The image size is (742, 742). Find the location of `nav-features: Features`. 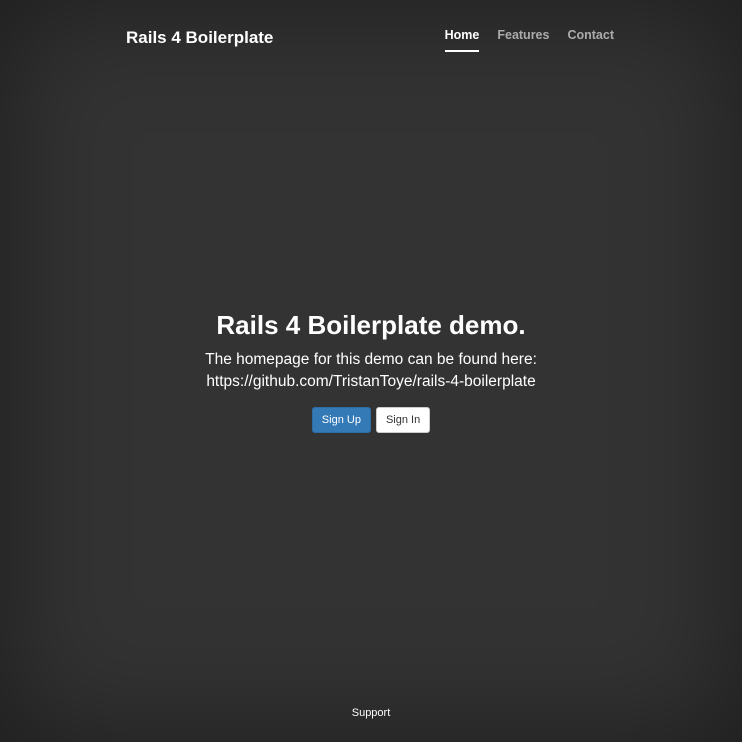

nav-features: Features is located at coordinates (523, 40).